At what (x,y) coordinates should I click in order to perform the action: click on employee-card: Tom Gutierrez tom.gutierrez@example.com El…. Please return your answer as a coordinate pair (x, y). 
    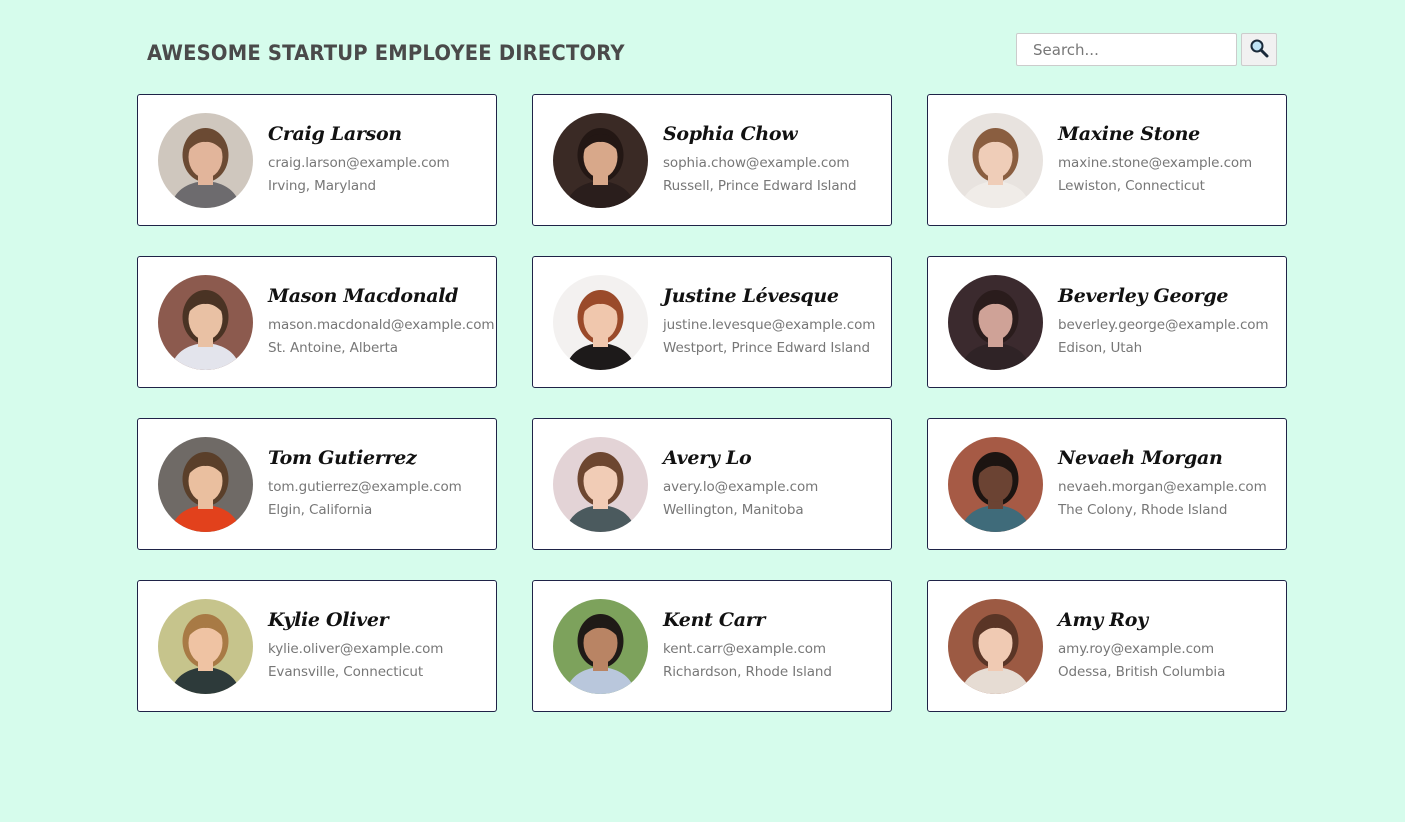
    Looking at the image, I should click on (317, 484).